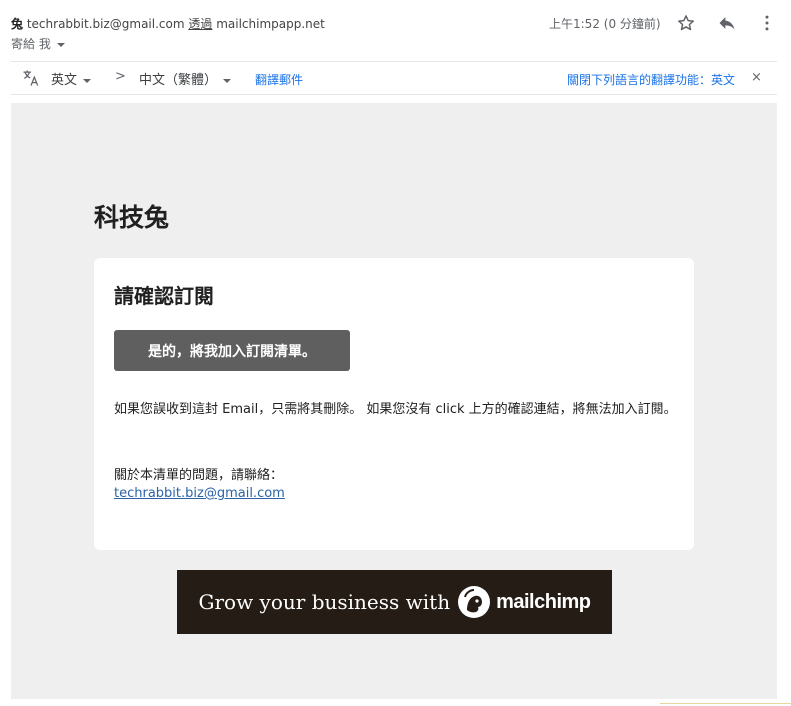 The image size is (791, 706). What do you see at coordinates (394, 78) in the screenshot?
I see `translate-bar: 英文 > 中文（繁體） 翻譯郵件 關閉下列語言的翻譯功能：英文 ×` at bounding box center [394, 78].